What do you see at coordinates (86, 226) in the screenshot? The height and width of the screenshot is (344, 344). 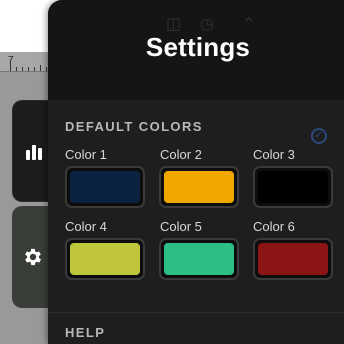 I see `color-label: Color 4` at bounding box center [86, 226].